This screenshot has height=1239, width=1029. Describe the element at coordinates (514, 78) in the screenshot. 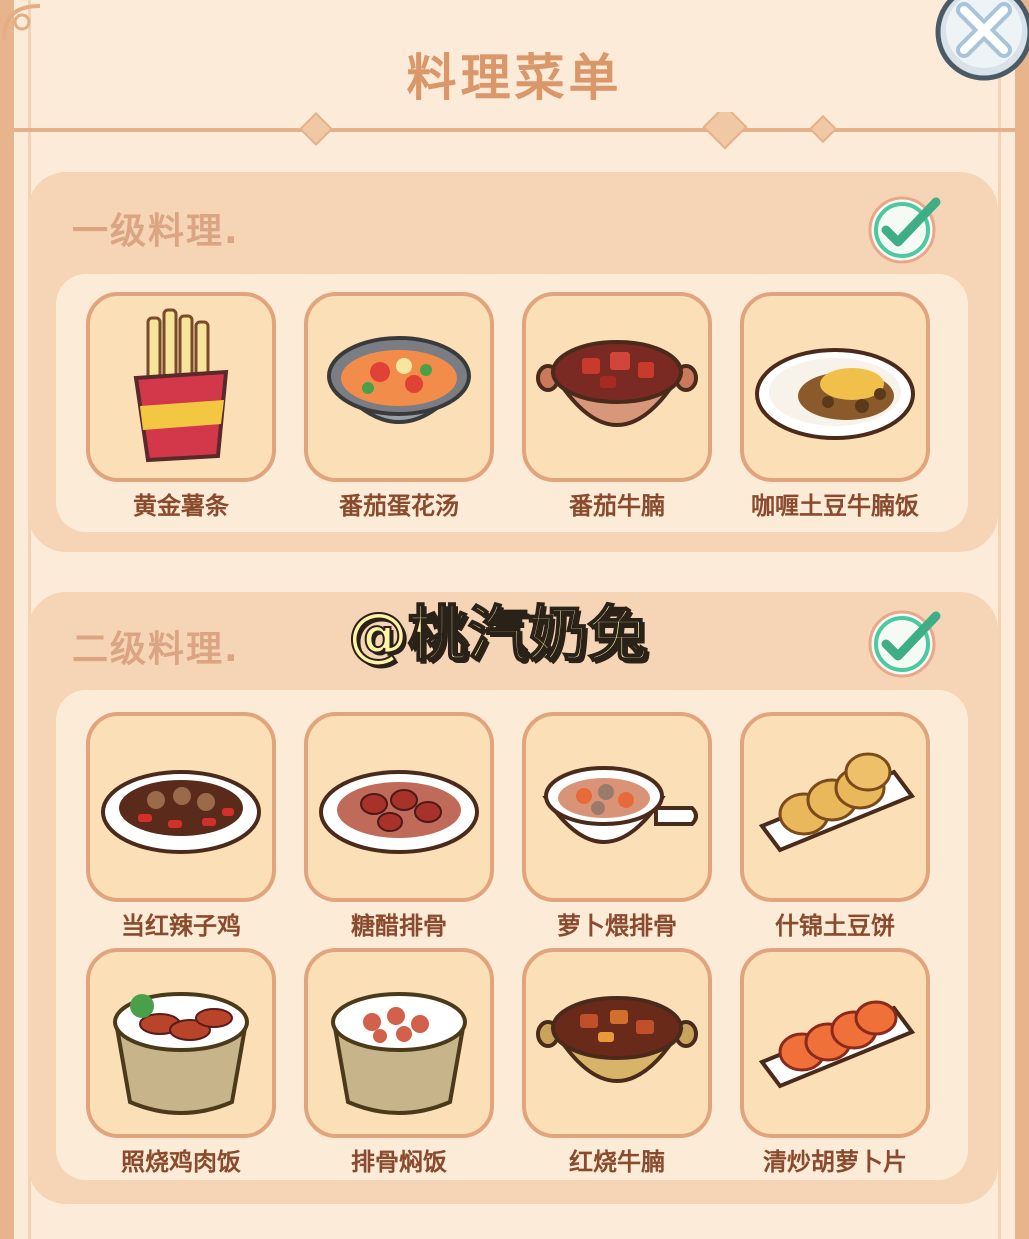

I see `page-title: 料理菜单` at that location.